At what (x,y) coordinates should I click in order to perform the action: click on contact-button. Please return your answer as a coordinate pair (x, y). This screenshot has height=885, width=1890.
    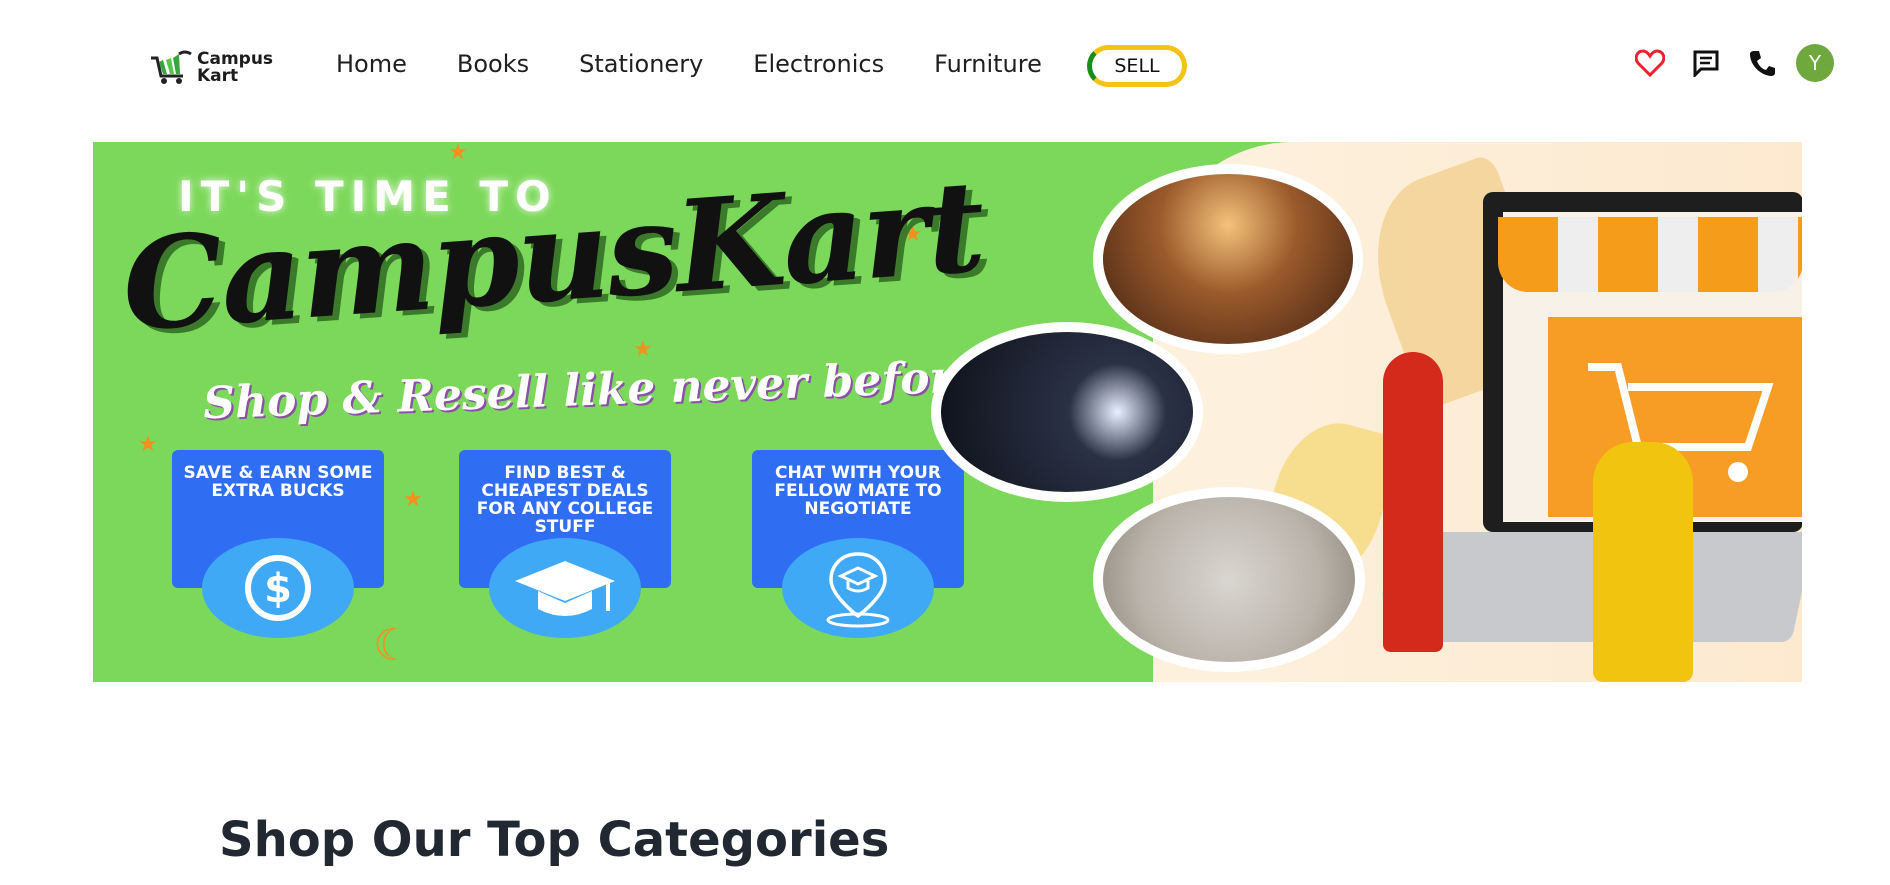
    Looking at the image, I should click on (1762, 63).